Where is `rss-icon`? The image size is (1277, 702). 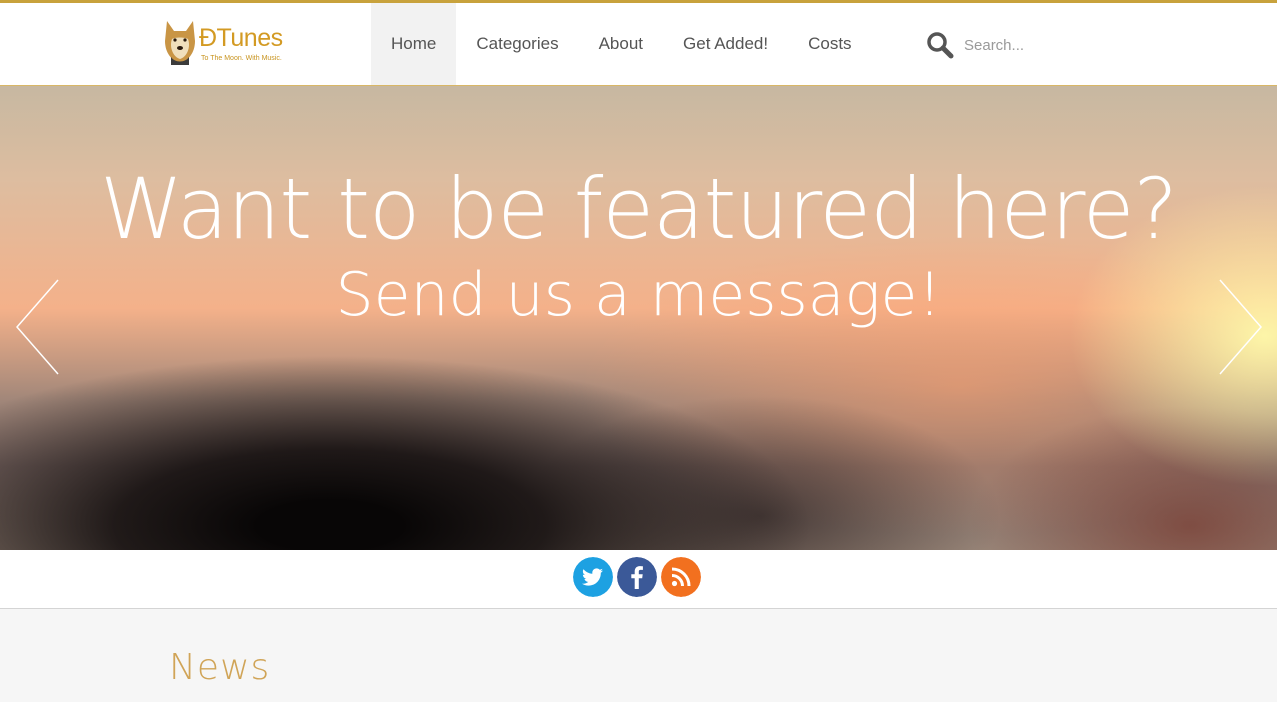 rss-icon is located at coordinates (681, 577).